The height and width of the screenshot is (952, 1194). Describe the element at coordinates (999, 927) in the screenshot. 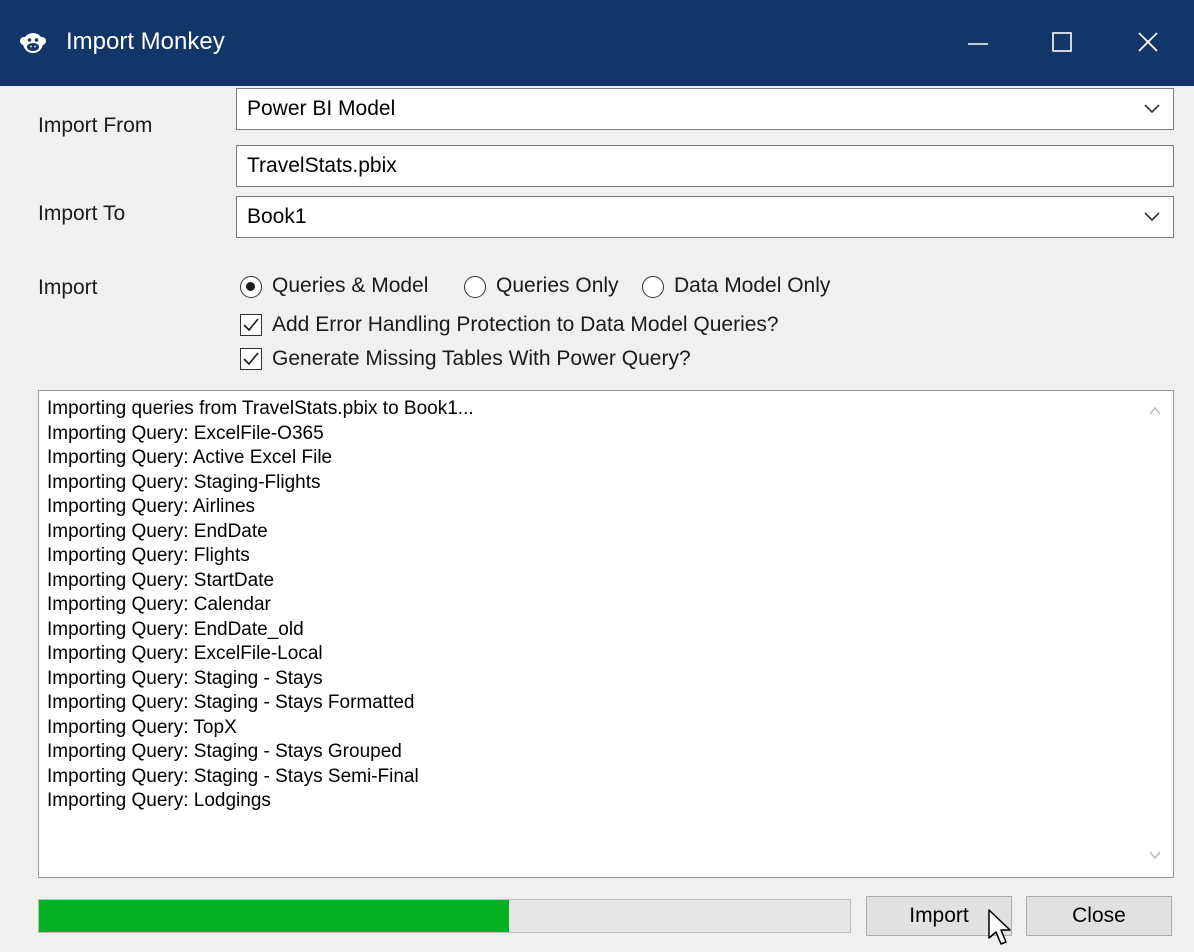

I see `mouse-pointer-icon` at that location.